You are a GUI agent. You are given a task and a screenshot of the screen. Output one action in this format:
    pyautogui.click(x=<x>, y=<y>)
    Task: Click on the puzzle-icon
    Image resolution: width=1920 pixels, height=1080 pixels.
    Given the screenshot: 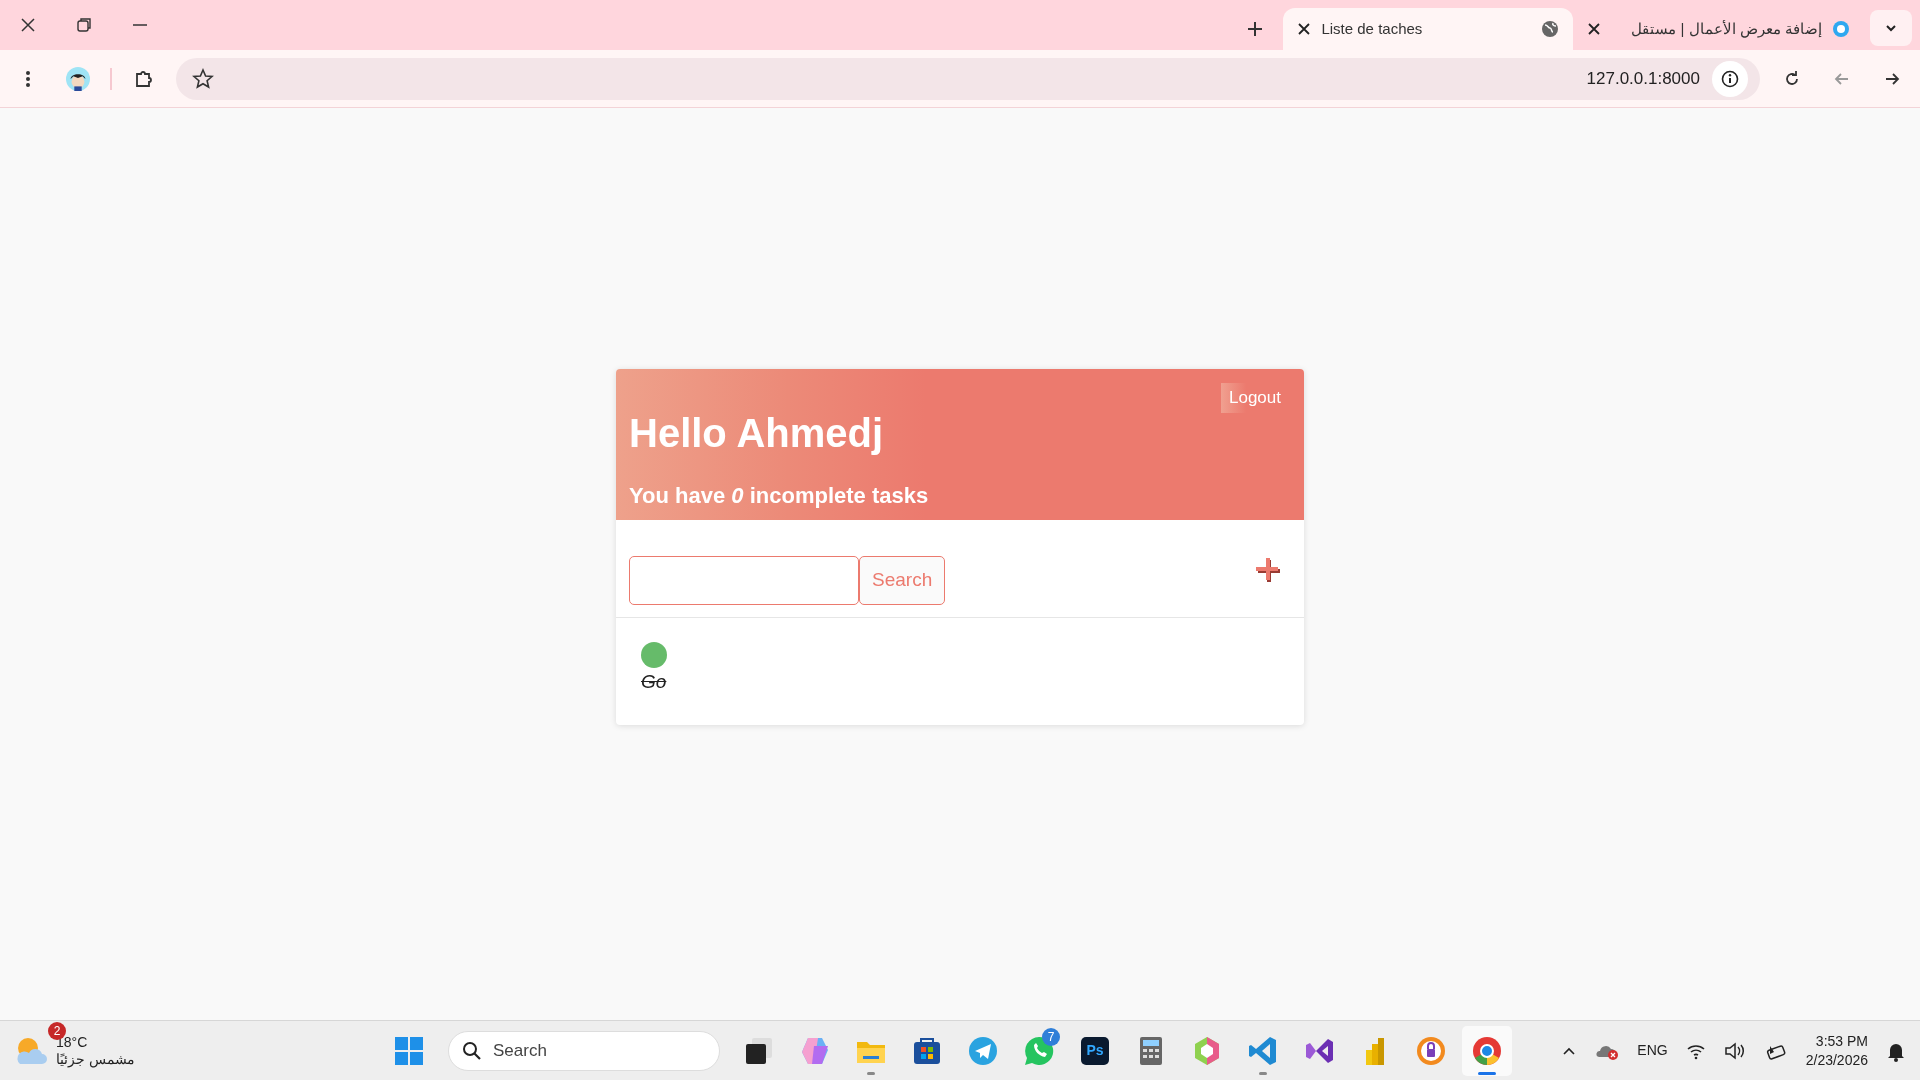 What is the action you would take?
    pyautogui.click(x=144, y=78)
    